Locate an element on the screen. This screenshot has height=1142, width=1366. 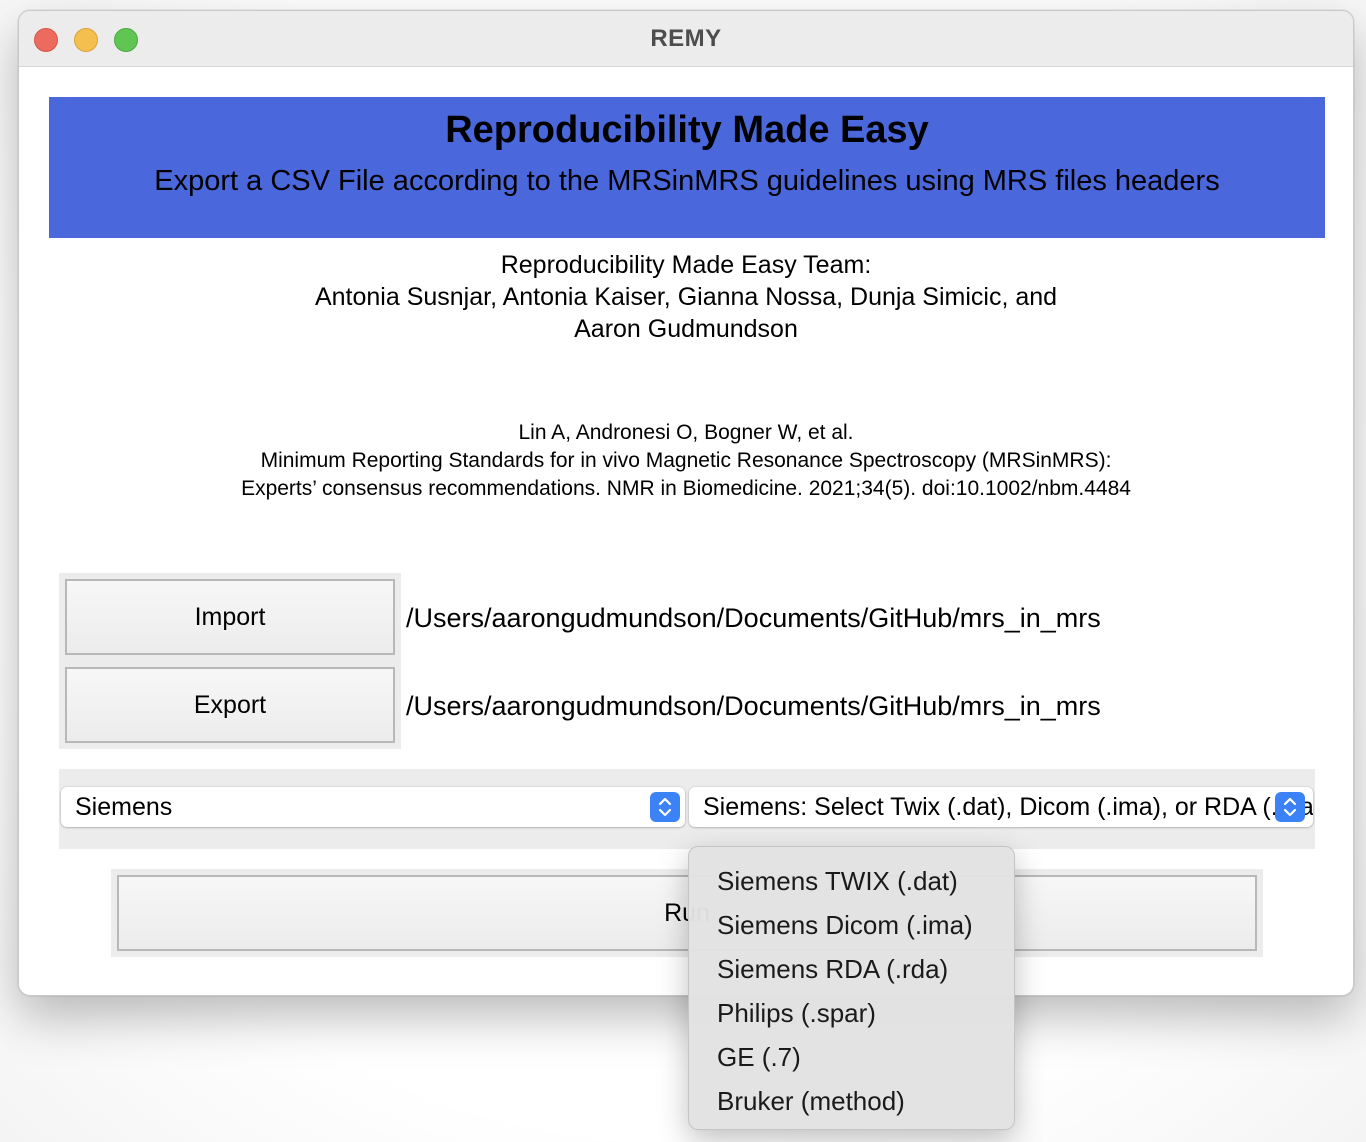
title-bar: REMY is located at coordinates (686, 39).